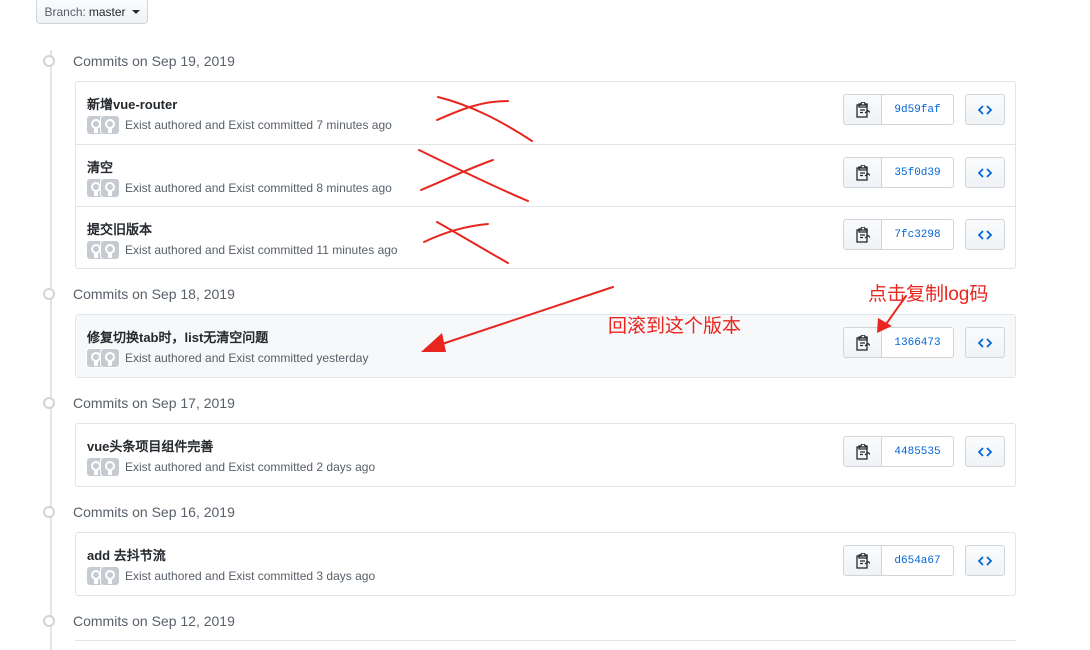 This screenshot has height=650, width=1090. I want to click on rollback-arrow-head, so click(433, 342).